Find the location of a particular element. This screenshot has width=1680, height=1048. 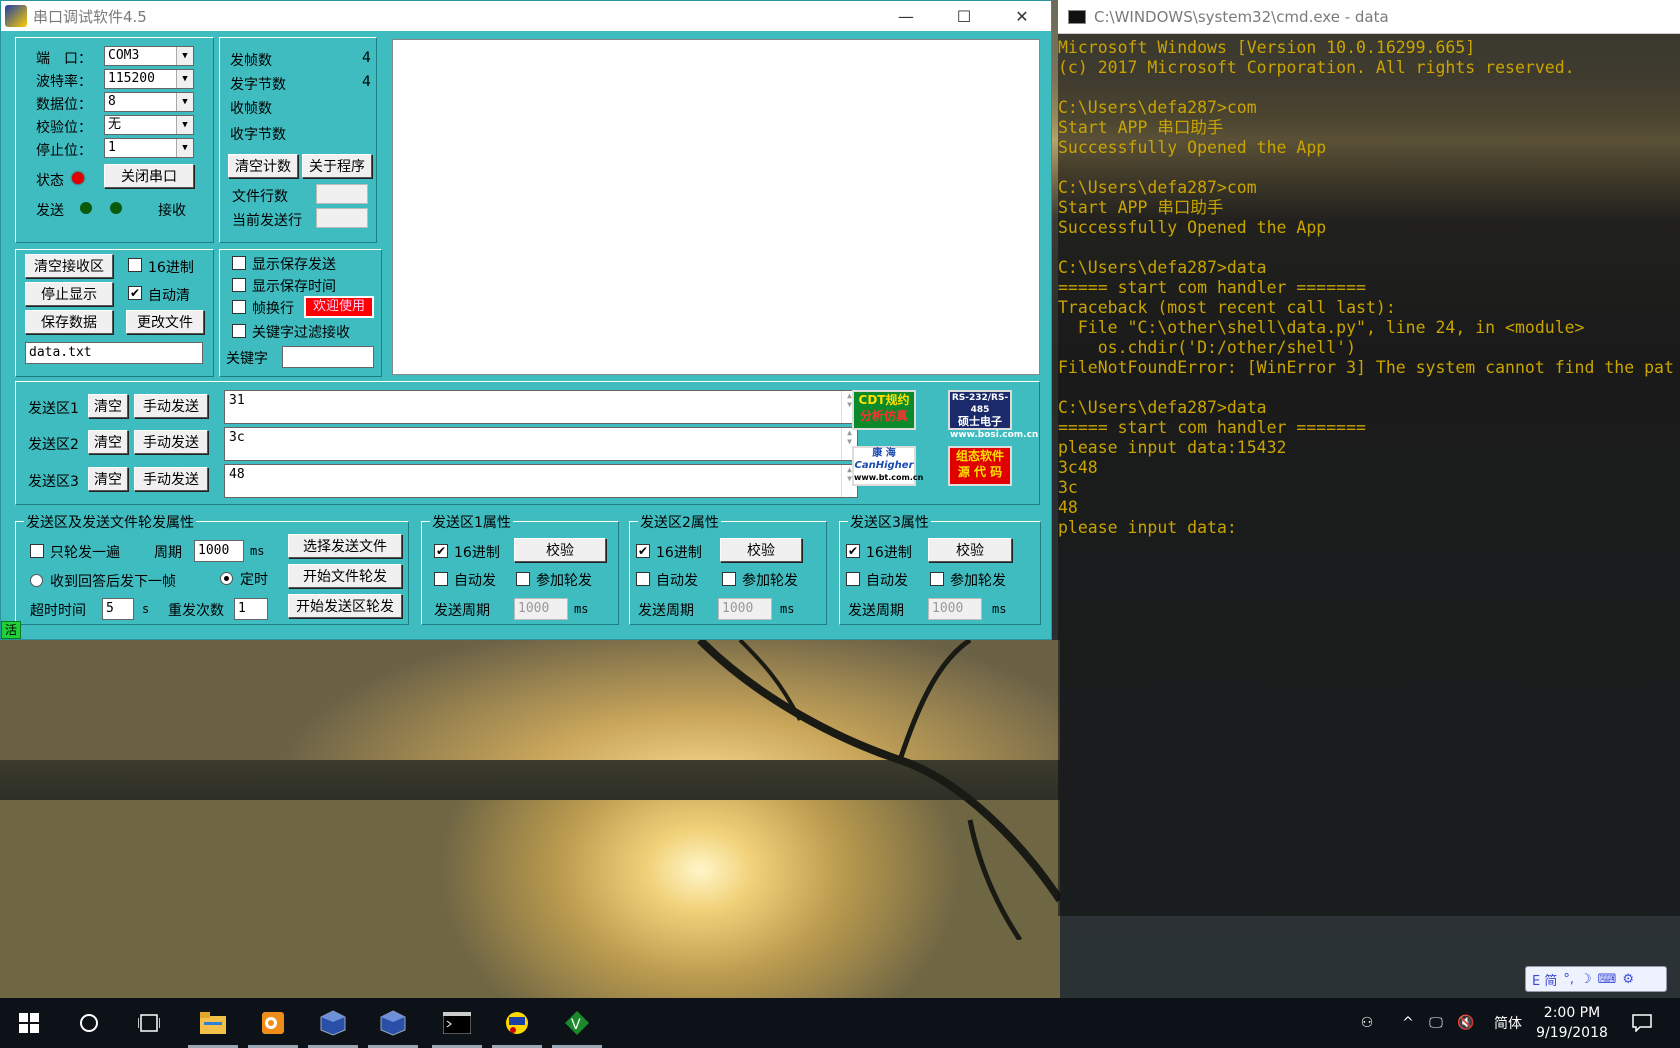

stopbits-select: 1 ▼ is located at coordinates (149, 148).